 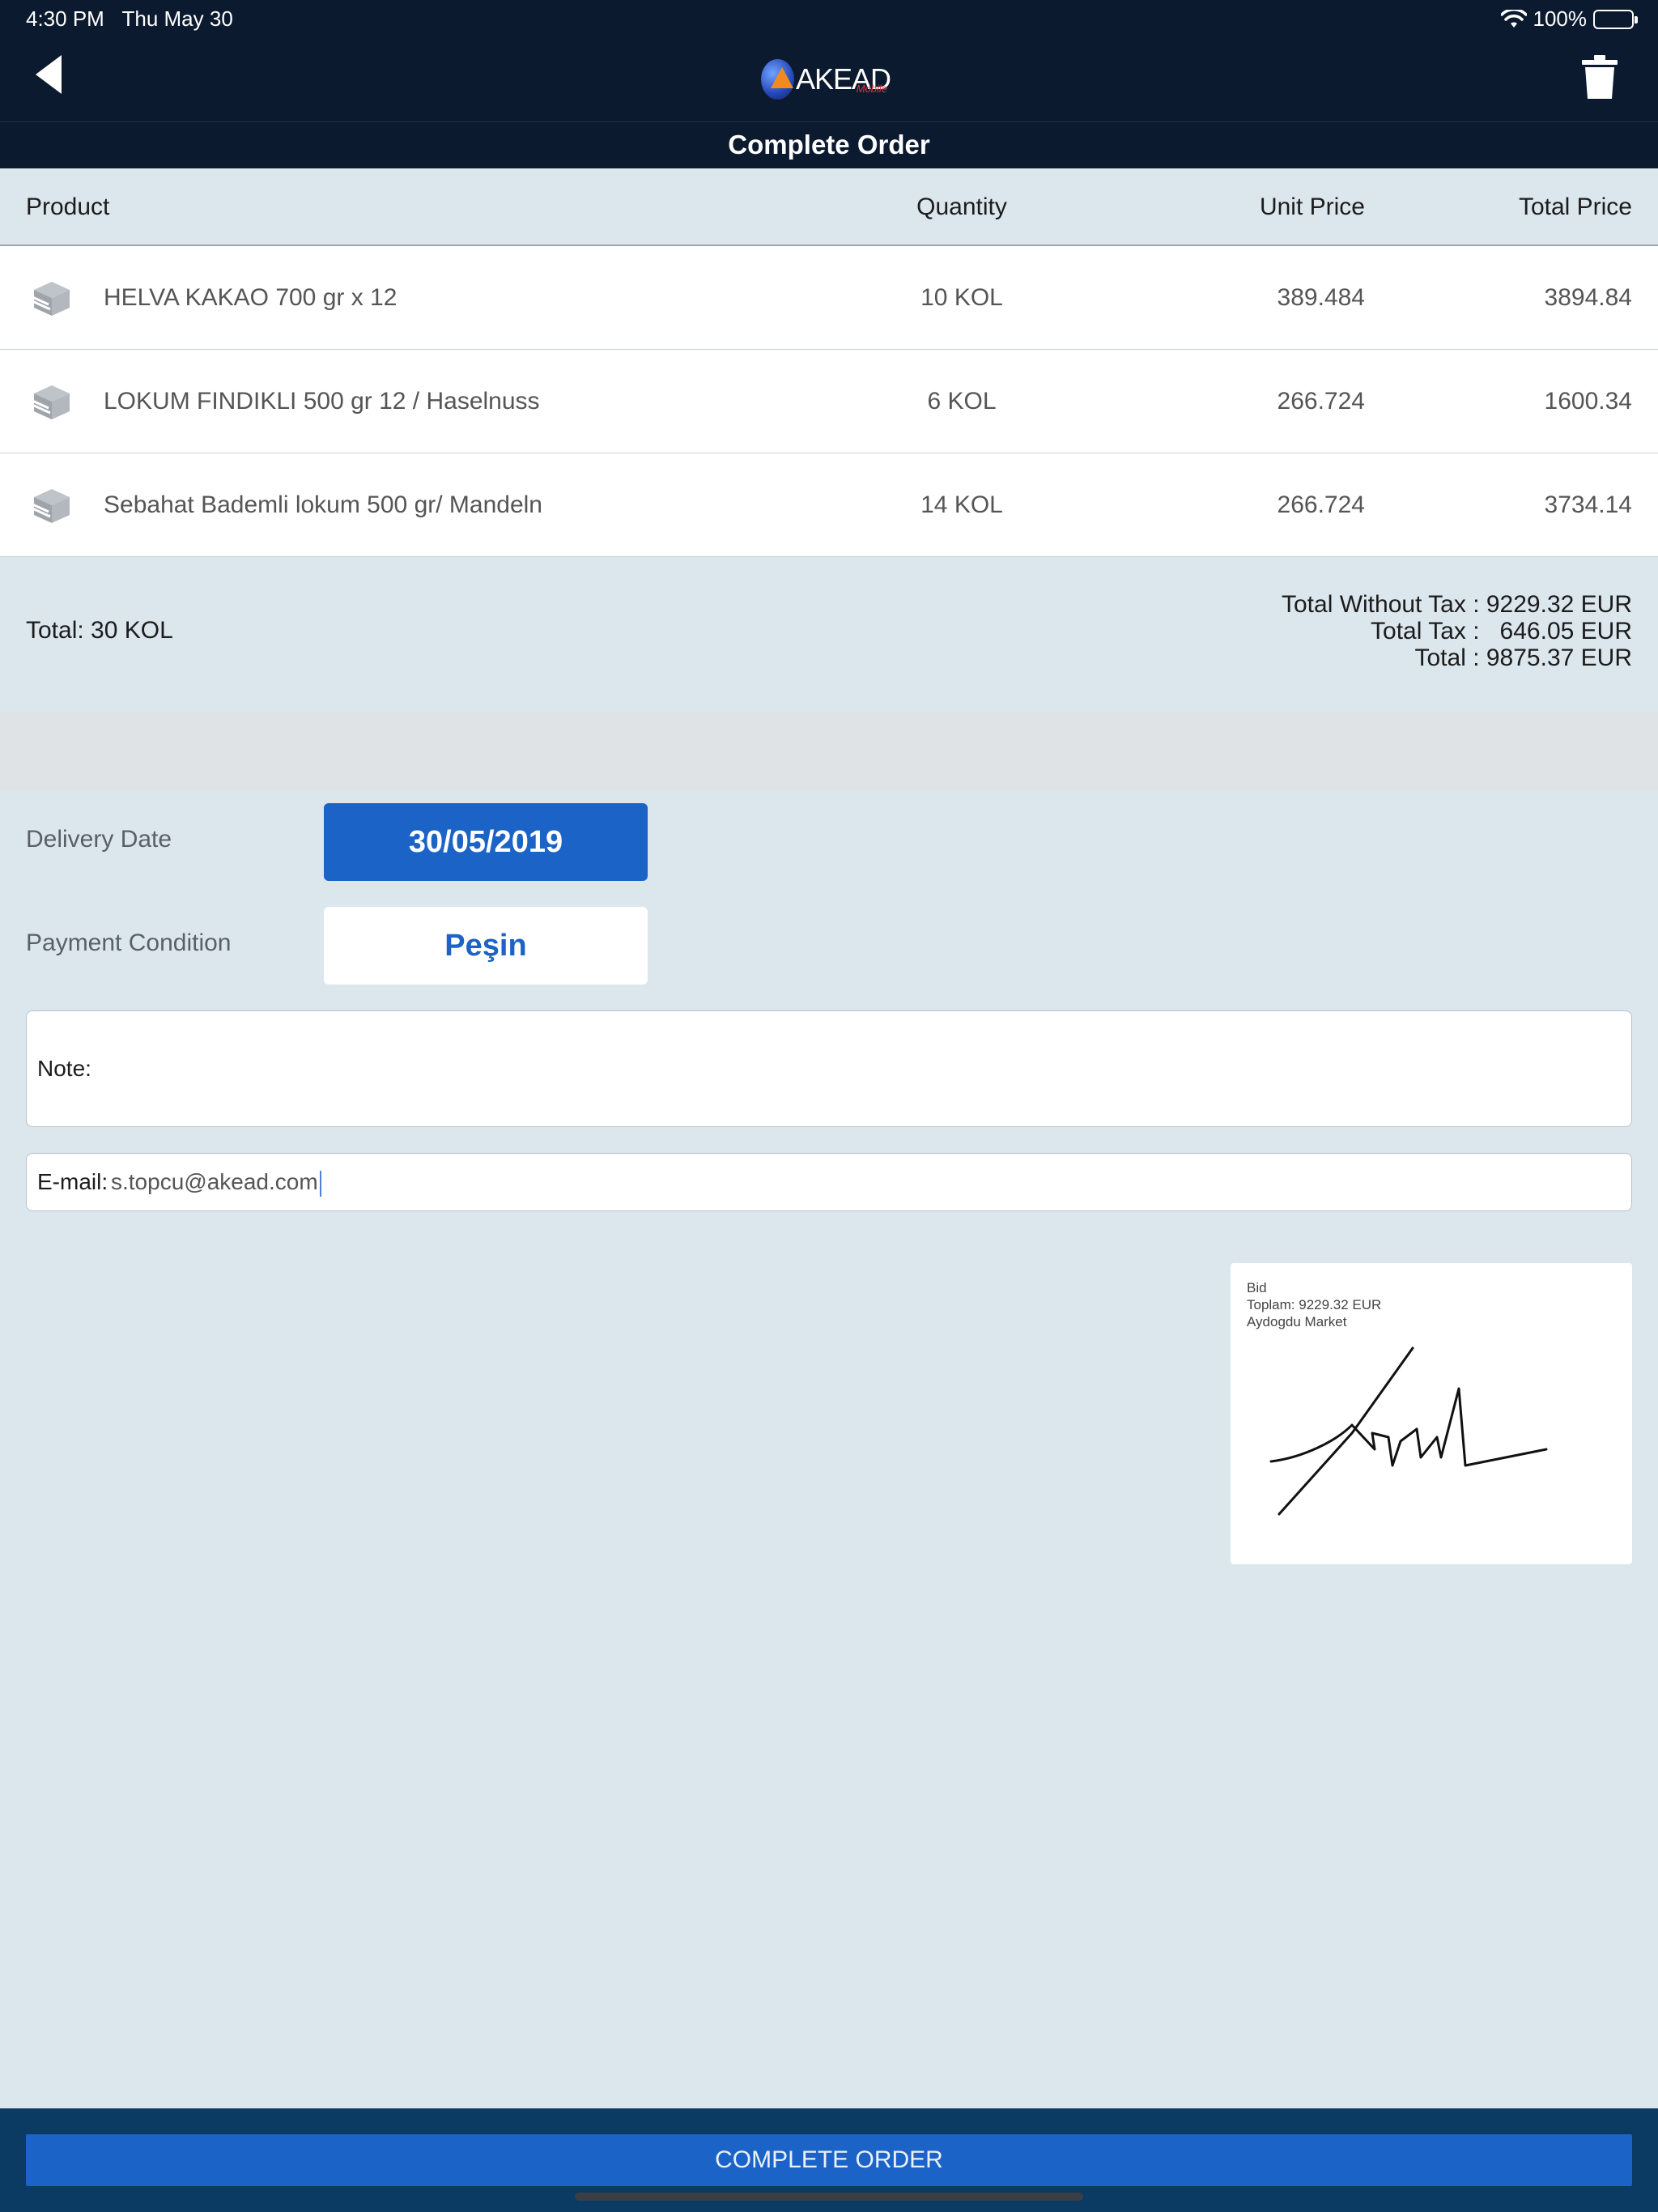 I want to click on complete-order-button: COMPLETE ORDER, so click(x=829, y=2160).